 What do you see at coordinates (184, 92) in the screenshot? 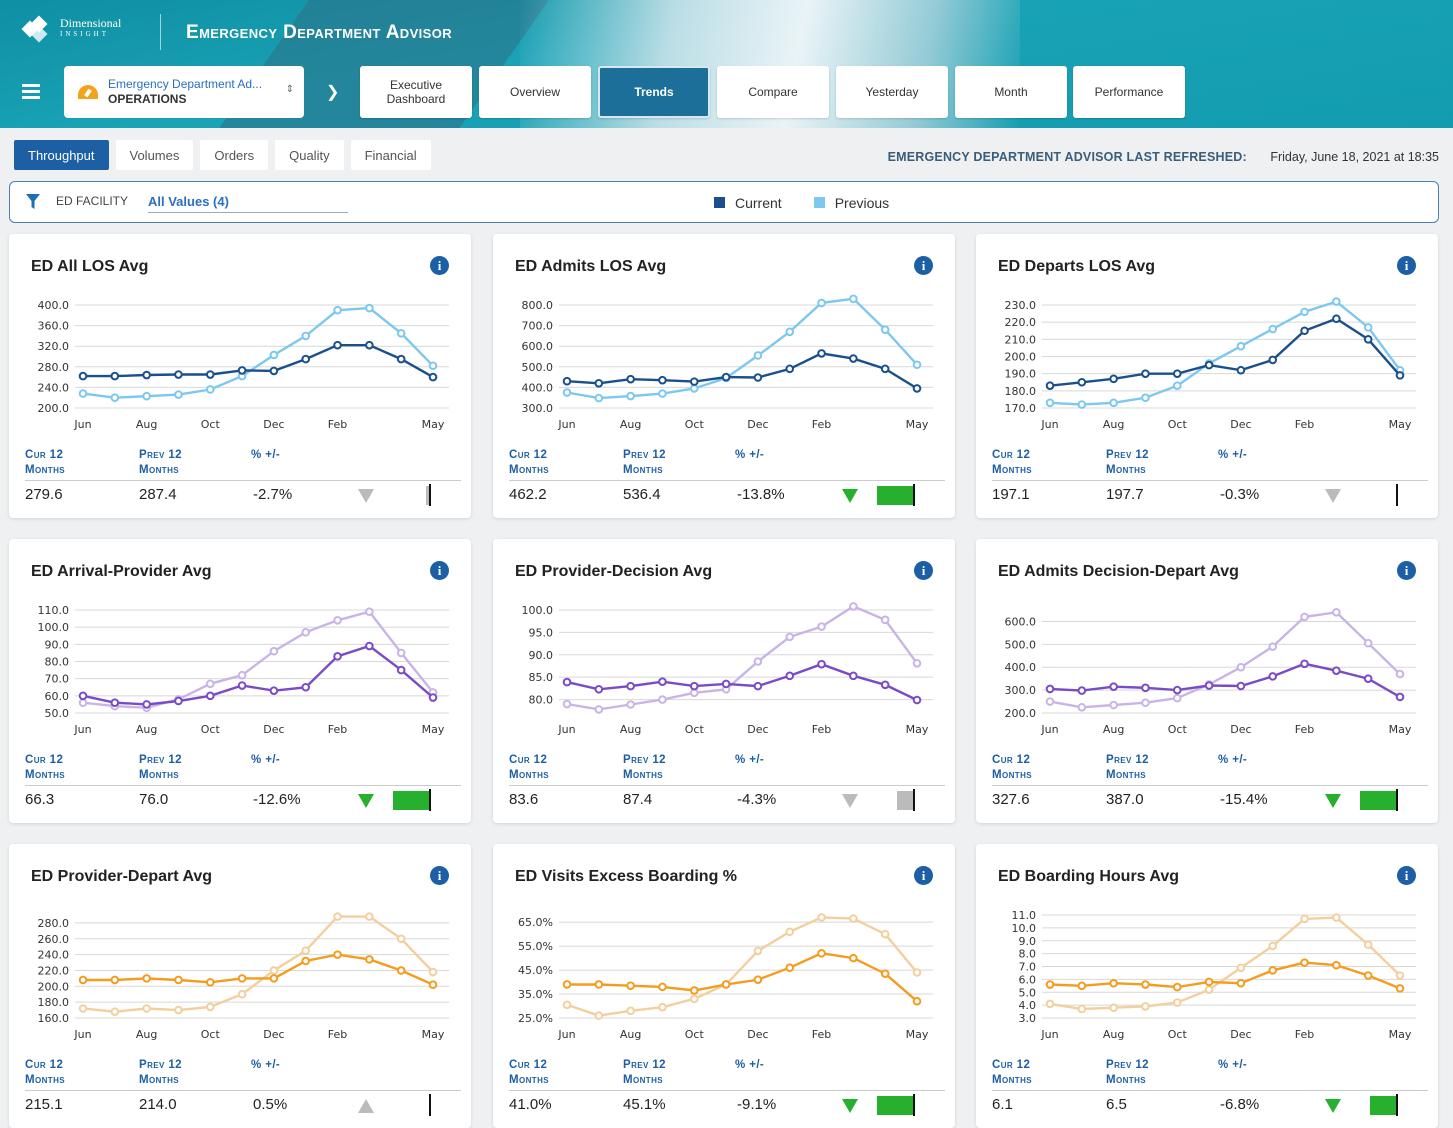
I see `dashboard-selector: Emergency Department Ad... OPERATIONS ⇕` at bounding box center [184, 92].